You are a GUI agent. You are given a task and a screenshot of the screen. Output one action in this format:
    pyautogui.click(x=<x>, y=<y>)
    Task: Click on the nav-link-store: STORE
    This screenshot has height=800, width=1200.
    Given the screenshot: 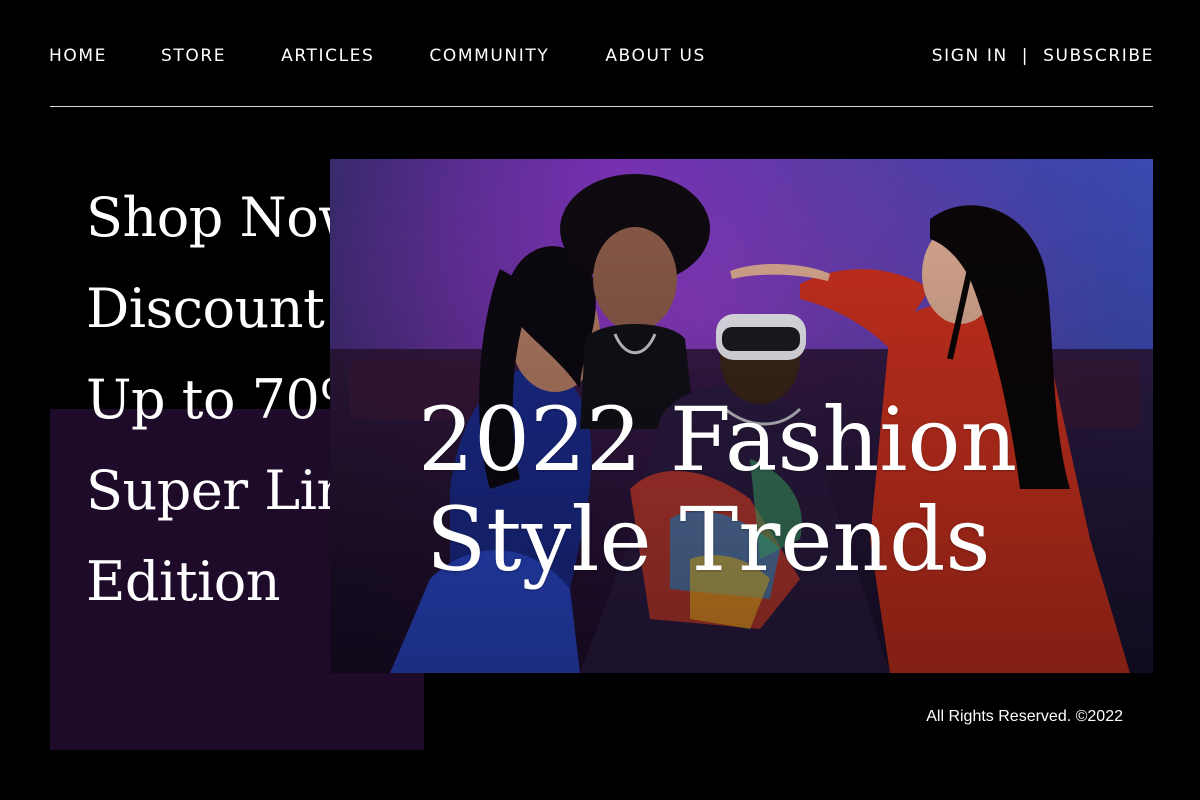 What is the action you would take?
    pyautogui.click(x=193, y=56)
    